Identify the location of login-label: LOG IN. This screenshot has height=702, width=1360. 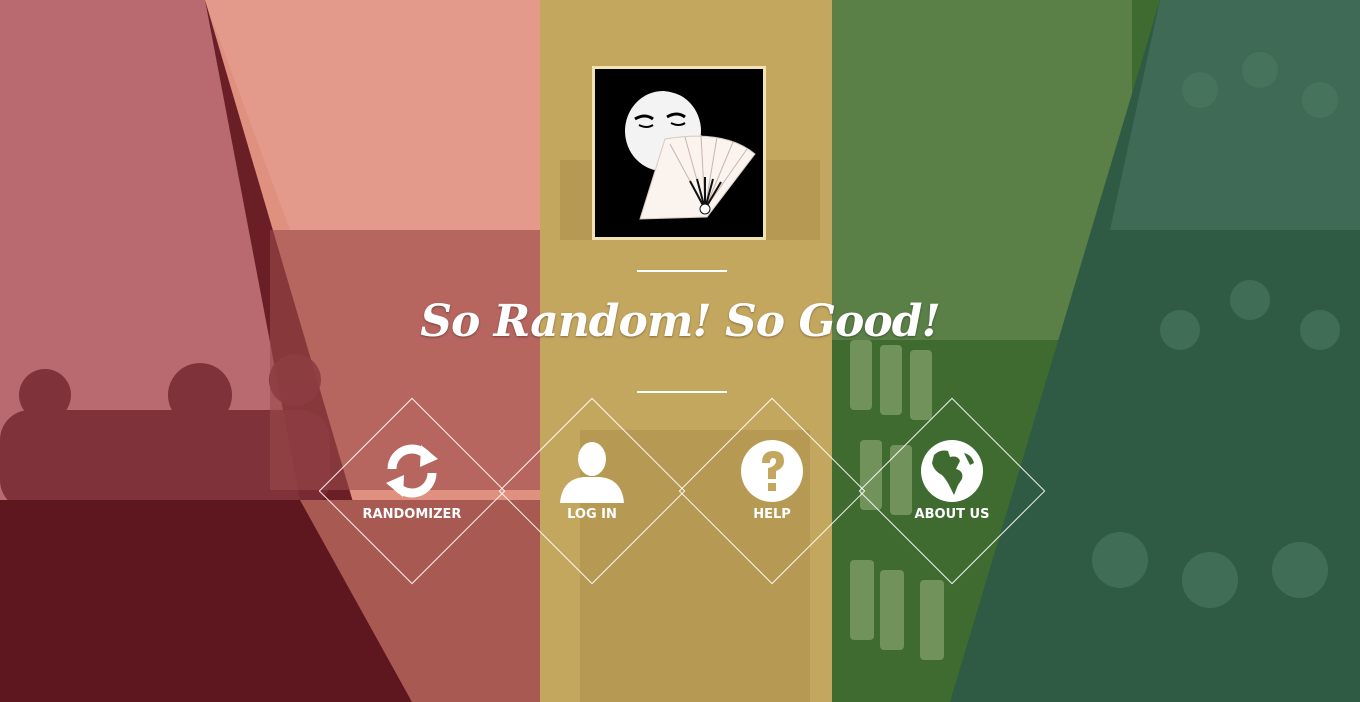
(592, 514).